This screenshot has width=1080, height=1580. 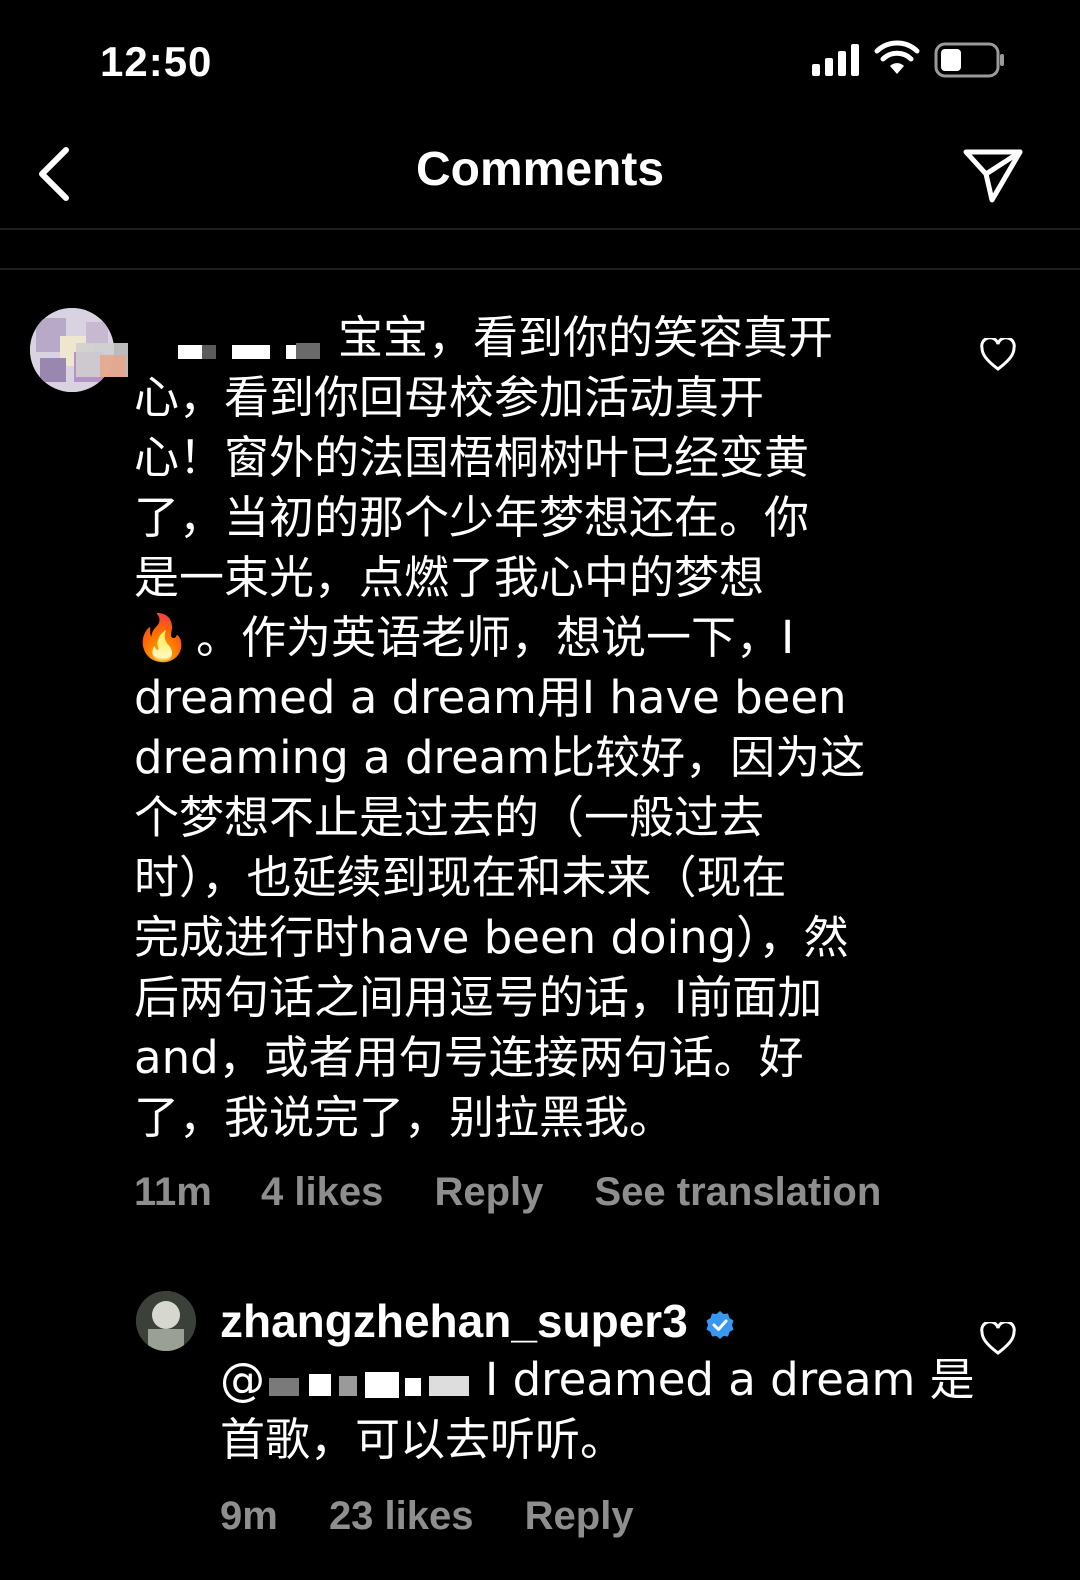 I want to click on comment-line: 了，我说完了，别拉黑我。, so click(x=404, y=1117).